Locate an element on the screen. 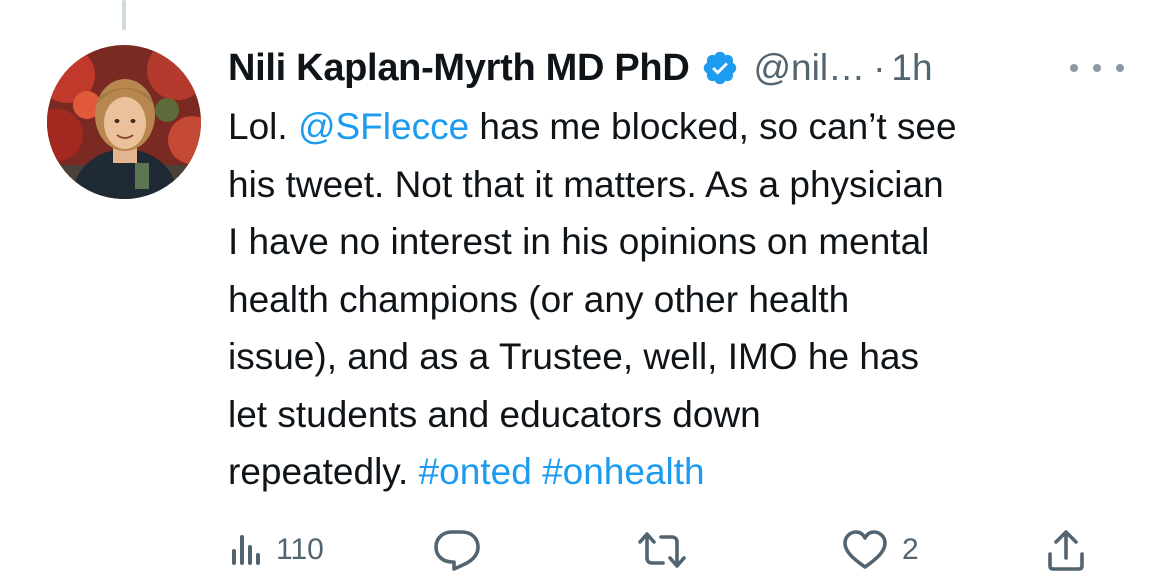 The height and width of the screenshot is (588, 1170). tweet-text-line: let students and educators down is located at coordinates (683, 415).